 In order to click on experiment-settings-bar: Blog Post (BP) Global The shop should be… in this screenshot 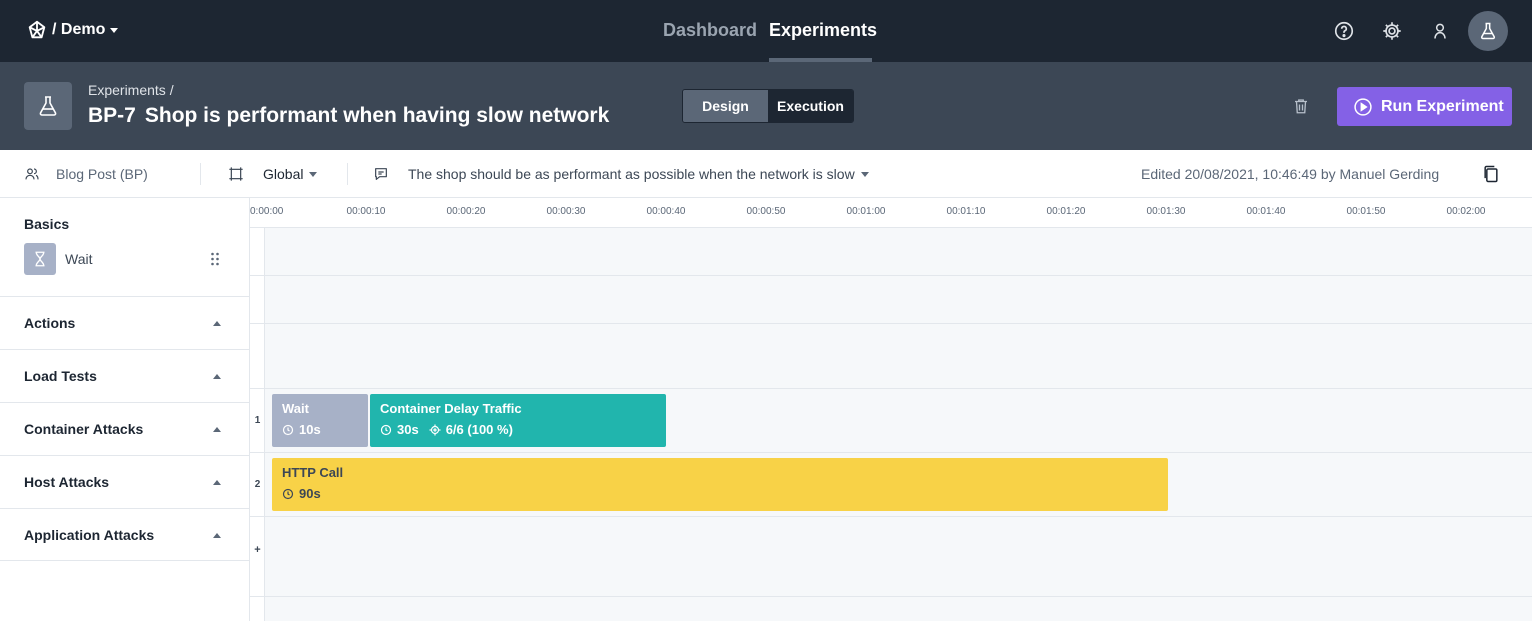, I will do `click(766, 174)`.